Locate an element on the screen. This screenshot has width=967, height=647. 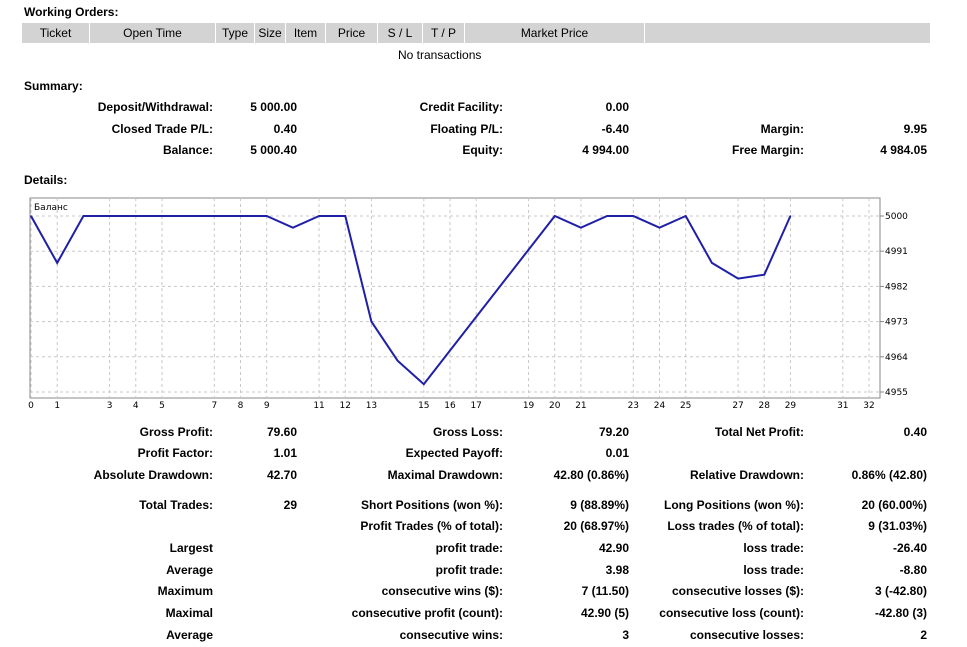
balance-label: Balance: is located at coordinates (187, 150).